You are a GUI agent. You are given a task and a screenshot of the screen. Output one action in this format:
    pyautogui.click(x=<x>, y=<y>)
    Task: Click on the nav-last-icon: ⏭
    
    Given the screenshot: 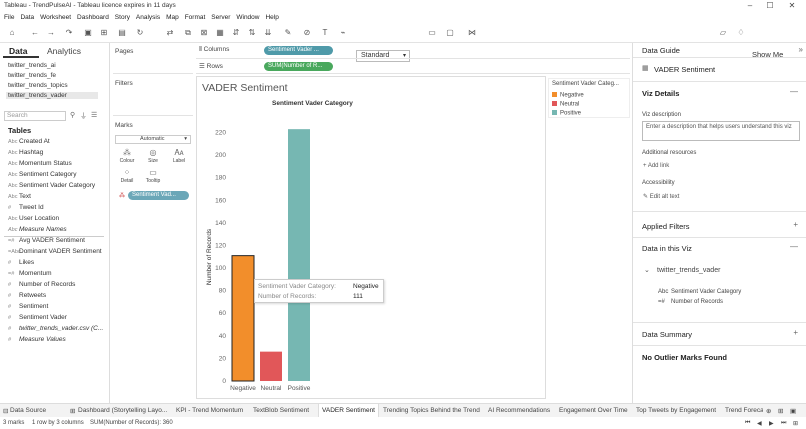 What is the action you would take?
    pyautogui.click(x=783, y=423)
    